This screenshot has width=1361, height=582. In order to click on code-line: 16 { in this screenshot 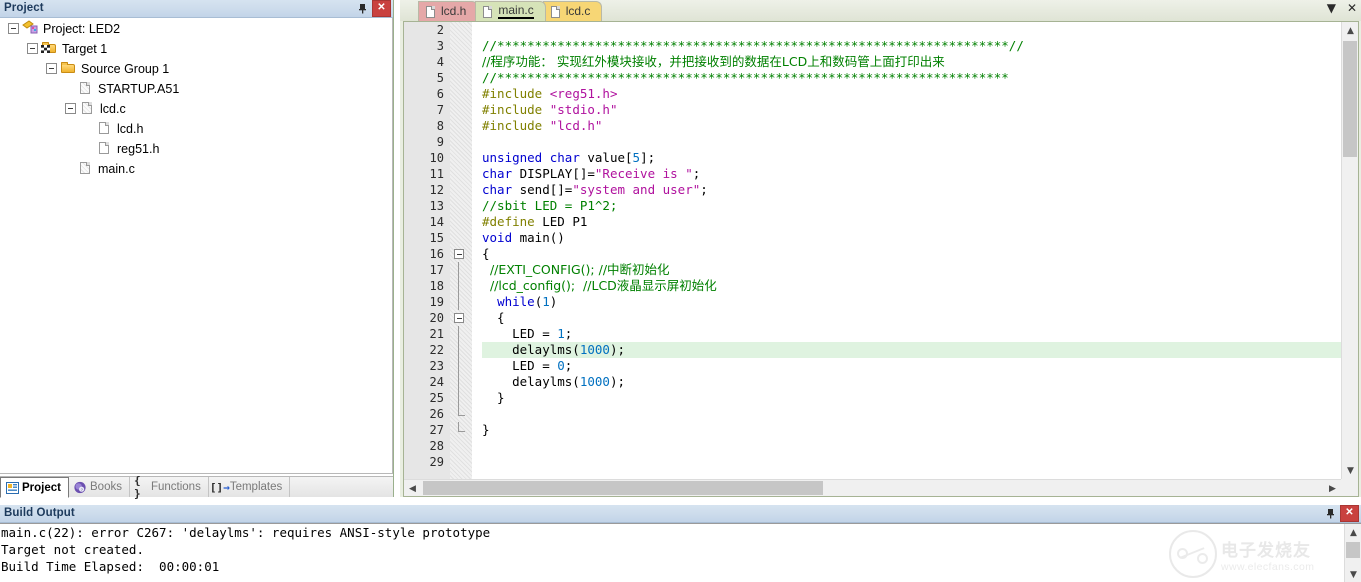, I will do `click(872, 254)`.